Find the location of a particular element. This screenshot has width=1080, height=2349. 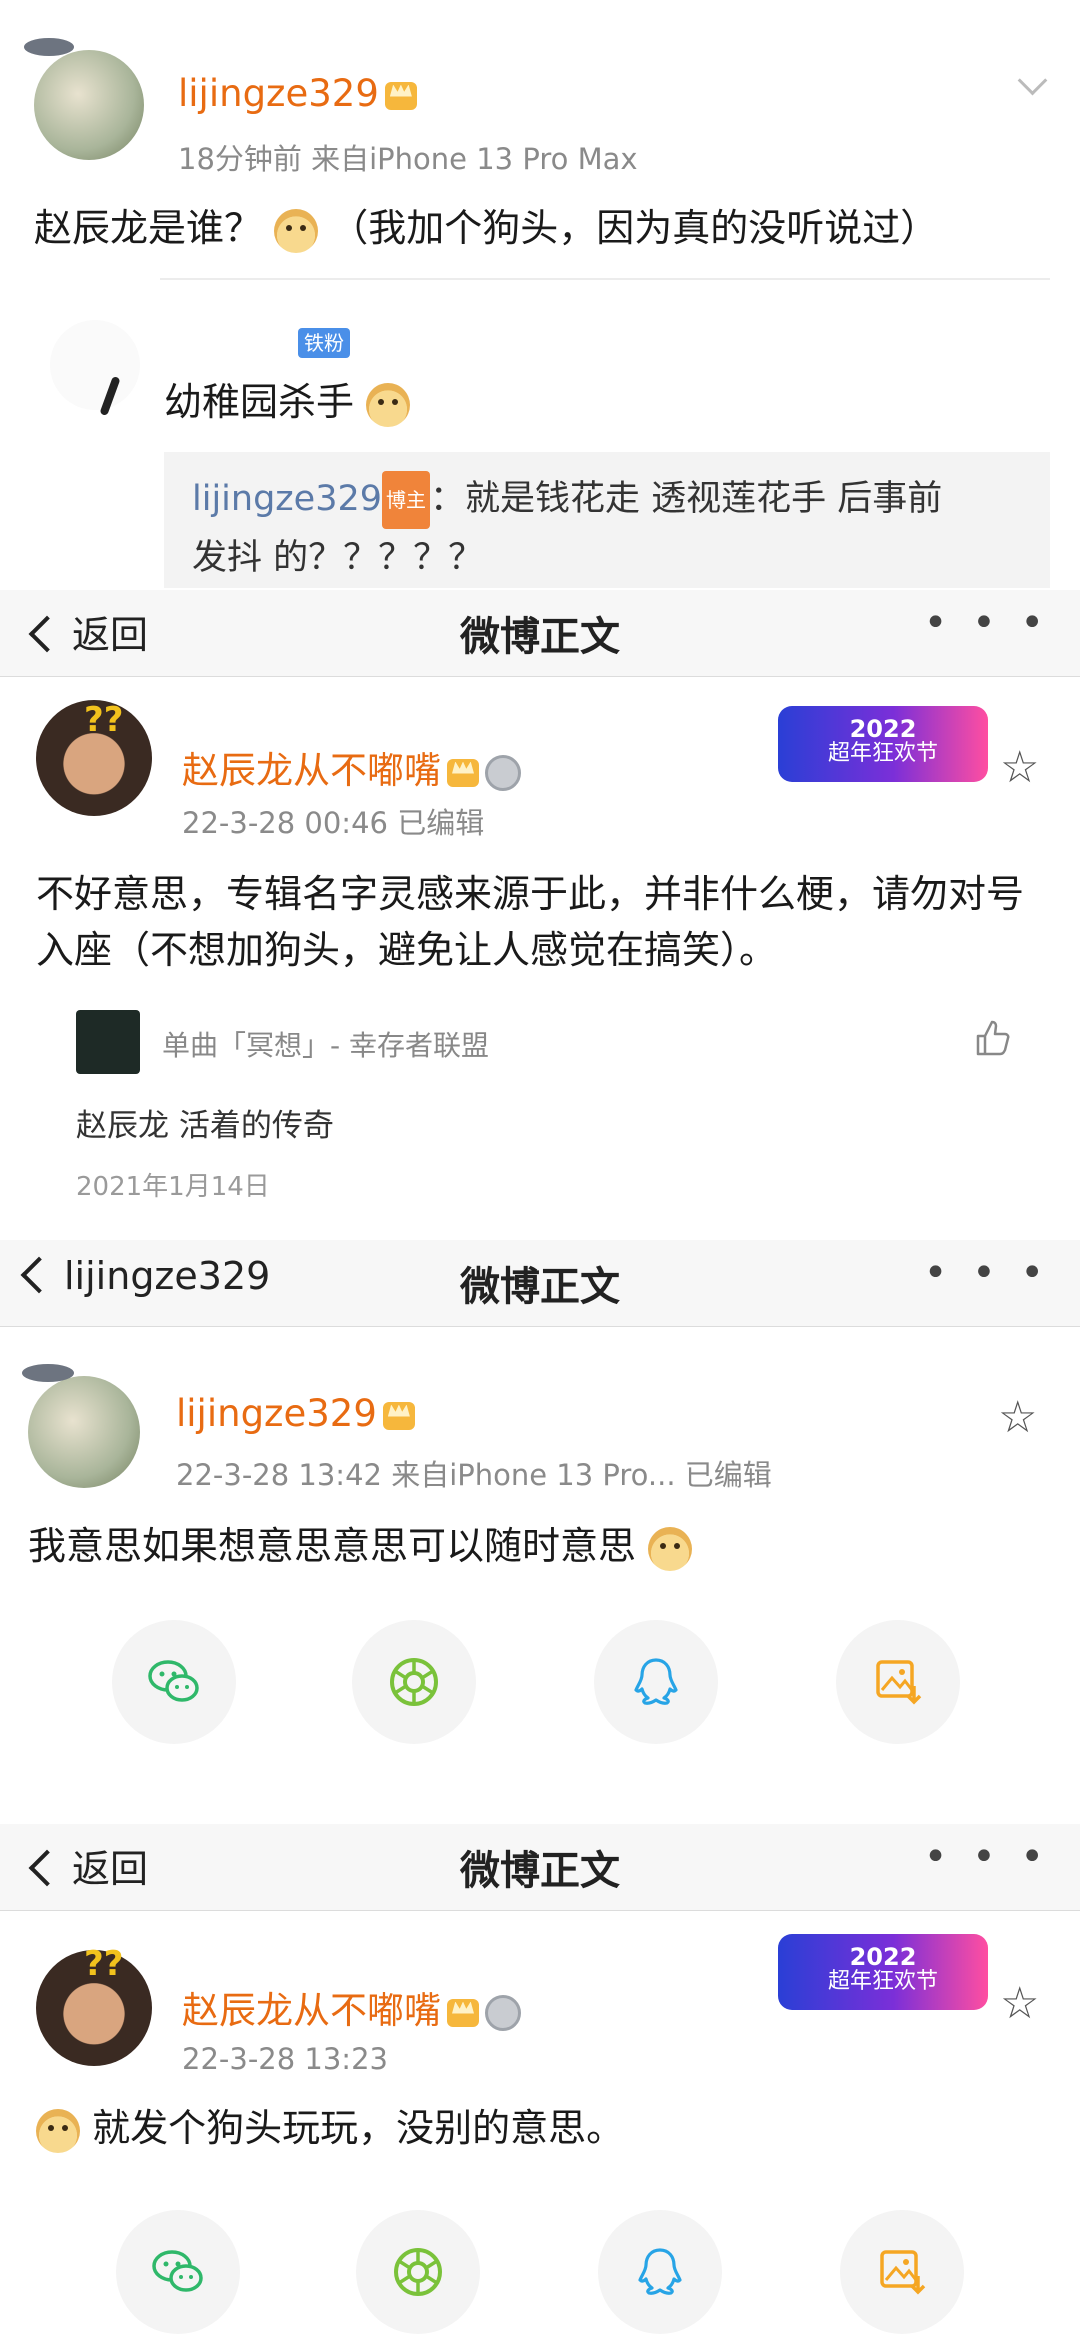

quoted-line-2: 发抖 的？？？？？ is located at coordinates (338, 558).